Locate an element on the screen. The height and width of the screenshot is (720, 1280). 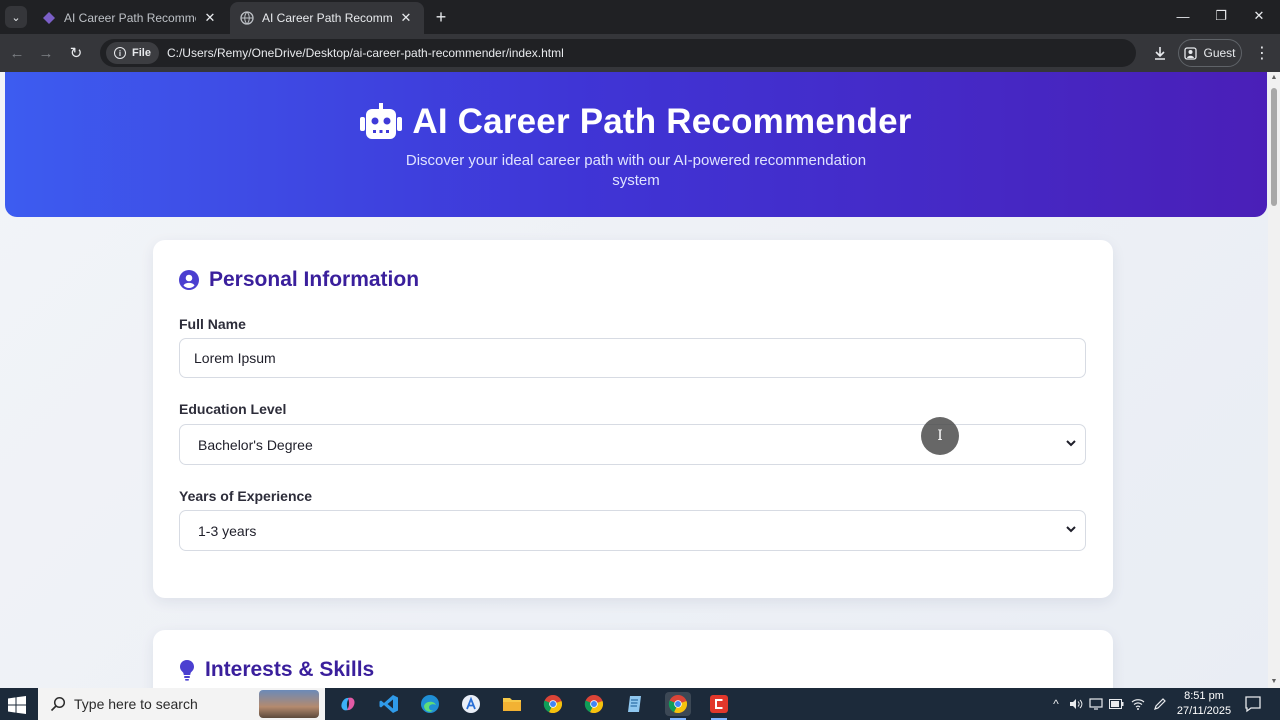
experience-value: 1-3 years is located at coordinates (227, 530).